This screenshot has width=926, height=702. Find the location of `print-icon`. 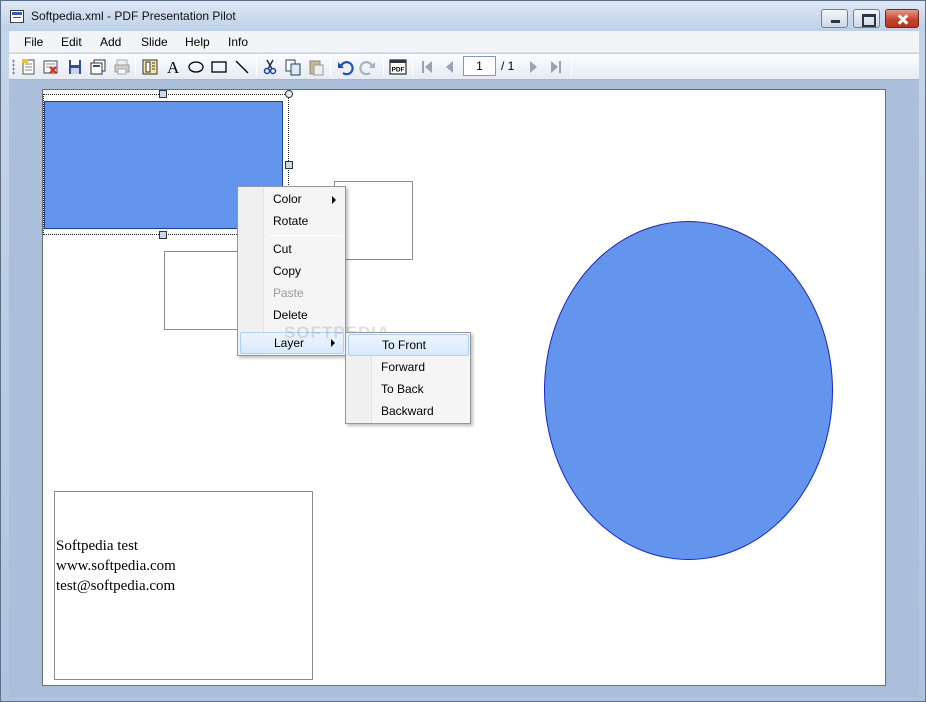

print-icon is located at coordinates (122, 67).